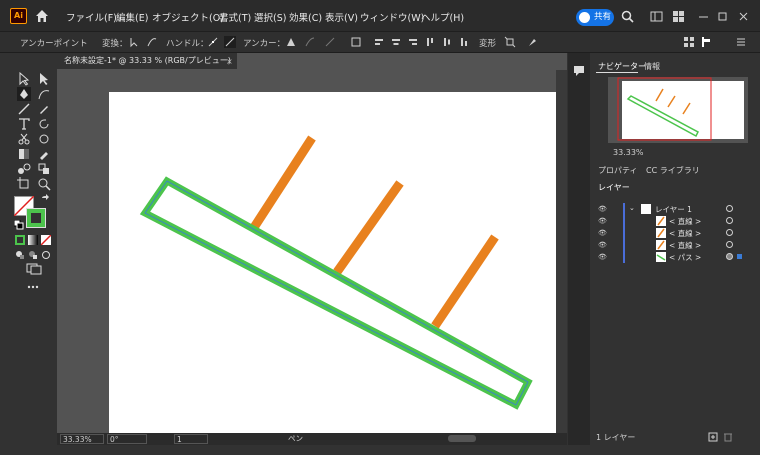 The width and height of the screenshot is (760, 455). I want to click on shape-builder-icon, so click(44, 169).